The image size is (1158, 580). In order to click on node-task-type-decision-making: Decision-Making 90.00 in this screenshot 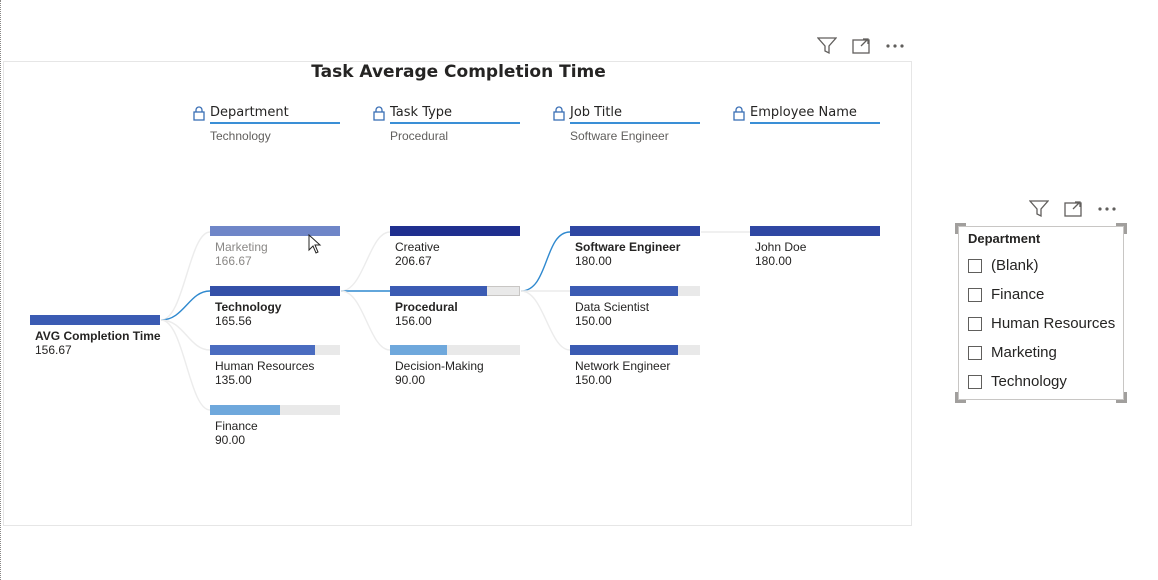, I will do `click(455, 366)`.